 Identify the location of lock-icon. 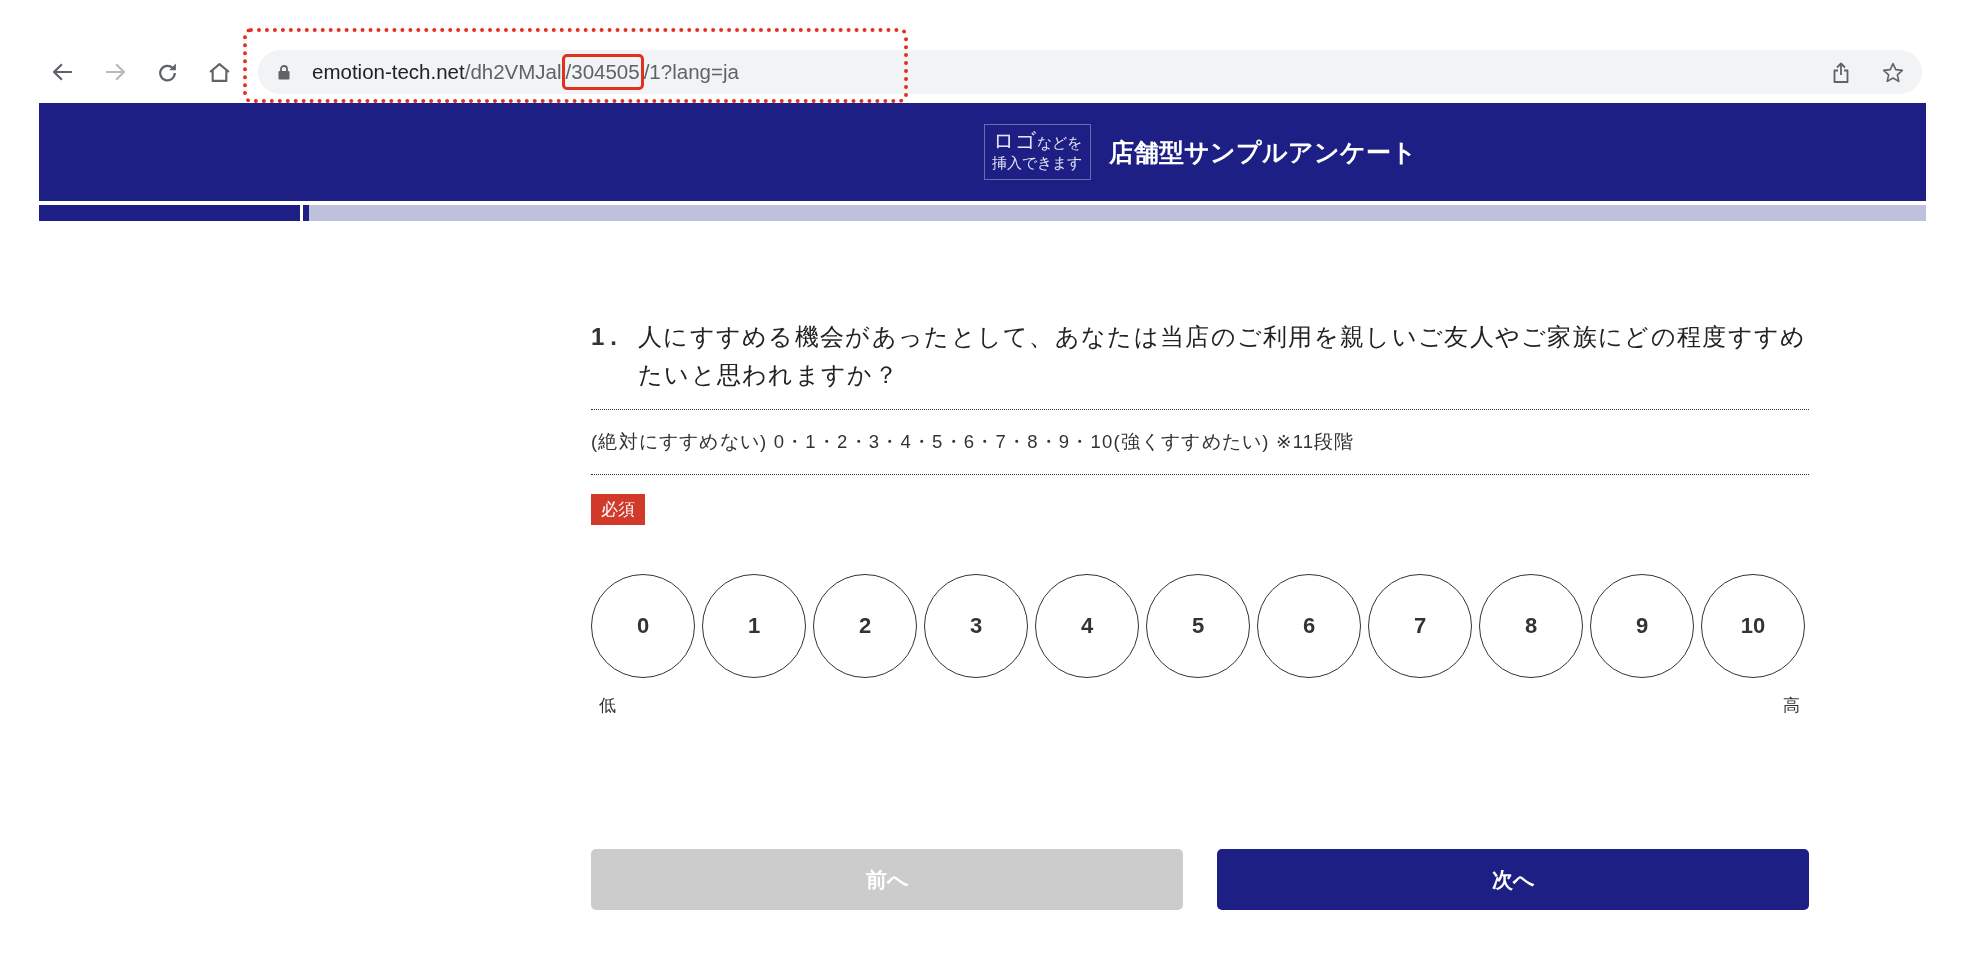
(284, 72).